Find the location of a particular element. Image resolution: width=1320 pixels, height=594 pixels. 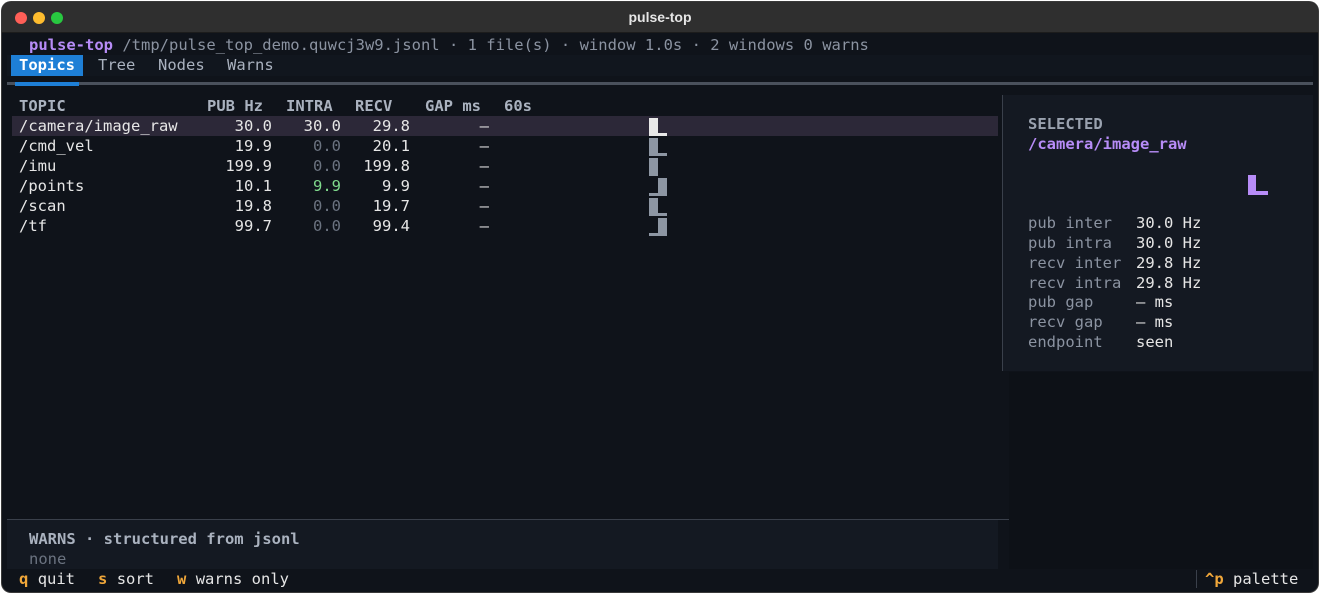

panel-divider is located at coordinates (1002, 233).